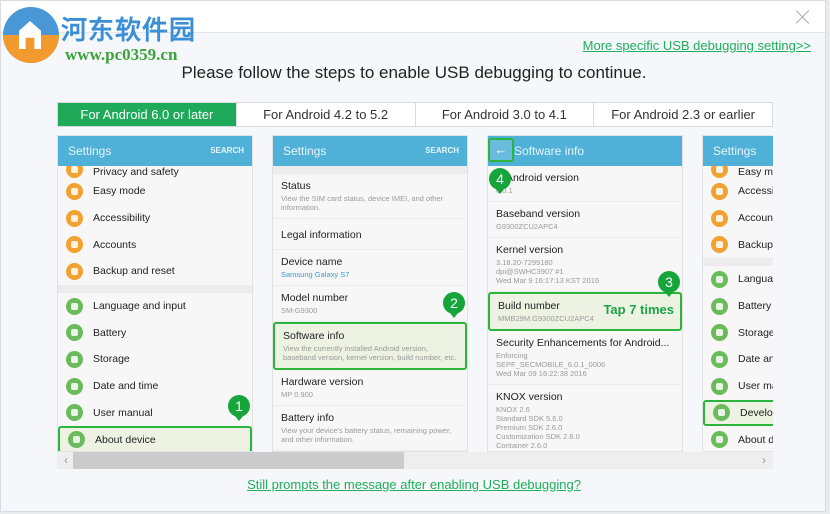 This screenshot has width=830, height=514. Describe the element at coordinates (299, 310) in the screenshot. I see `text-label: SM-G9300` at that location.